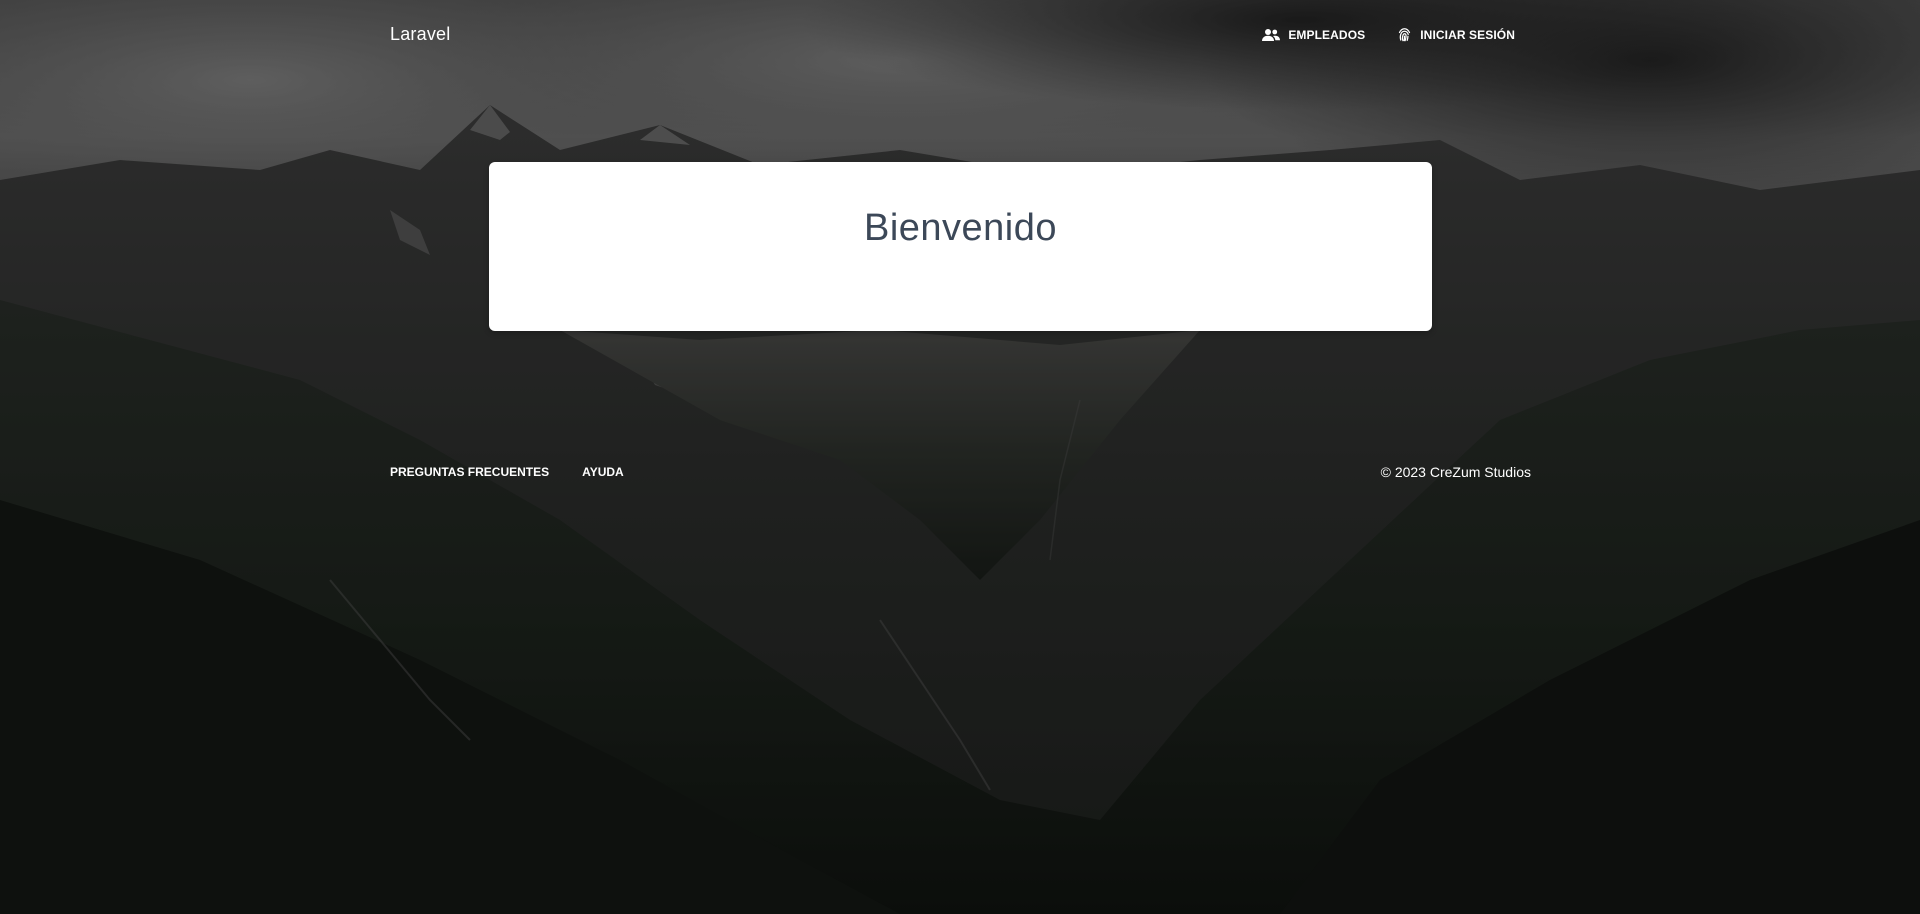  What do you see at coordinates (960, 35) in the screenshot?
I see `top-navbar: Laravel Empleados` at bounding box center [960, 35].